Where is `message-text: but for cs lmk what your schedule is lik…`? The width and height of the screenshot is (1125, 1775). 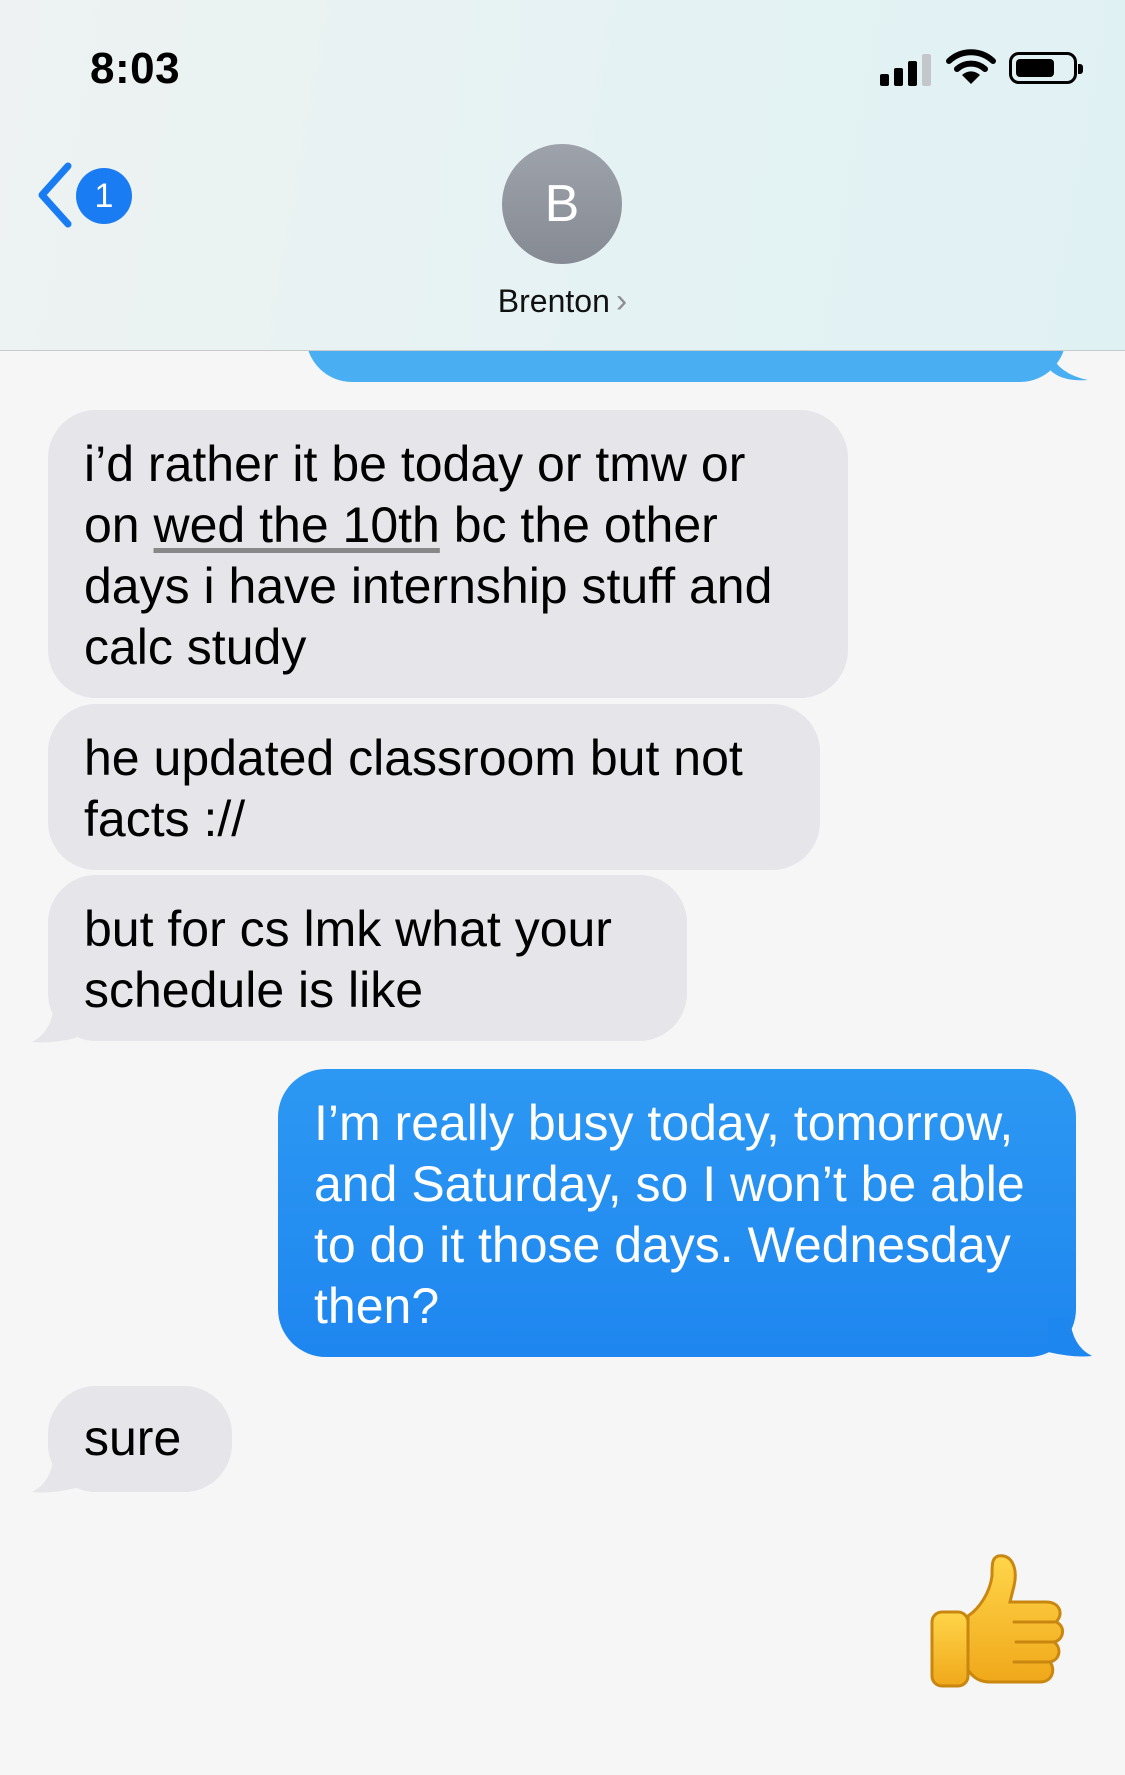 message-text: but for cs lmk what your schedule is lik… is located at coordinates (348, 959).